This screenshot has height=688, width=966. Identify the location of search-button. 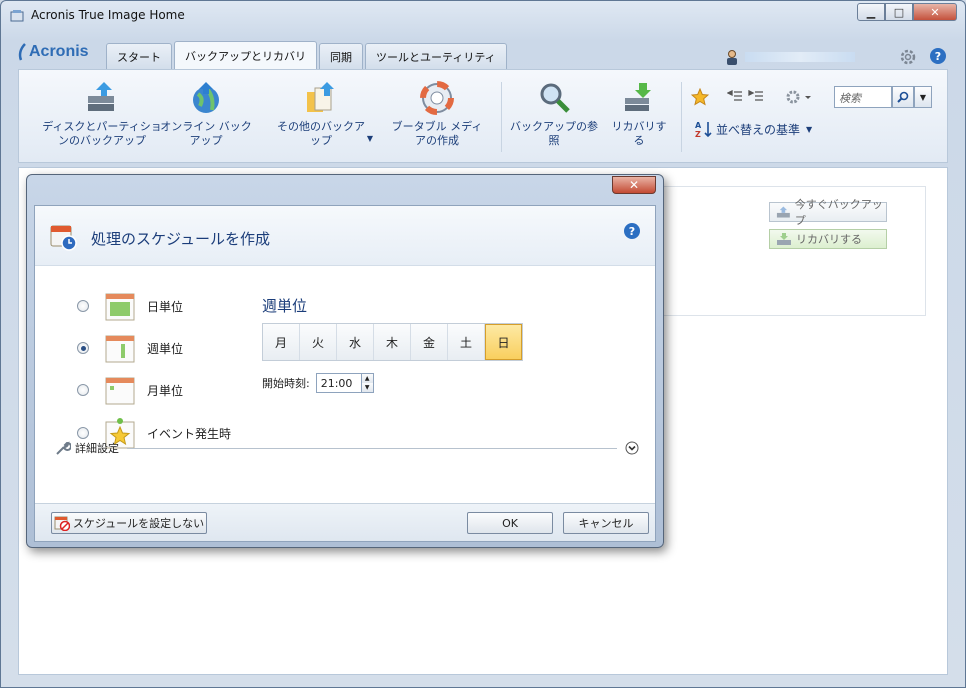
(903, 97).